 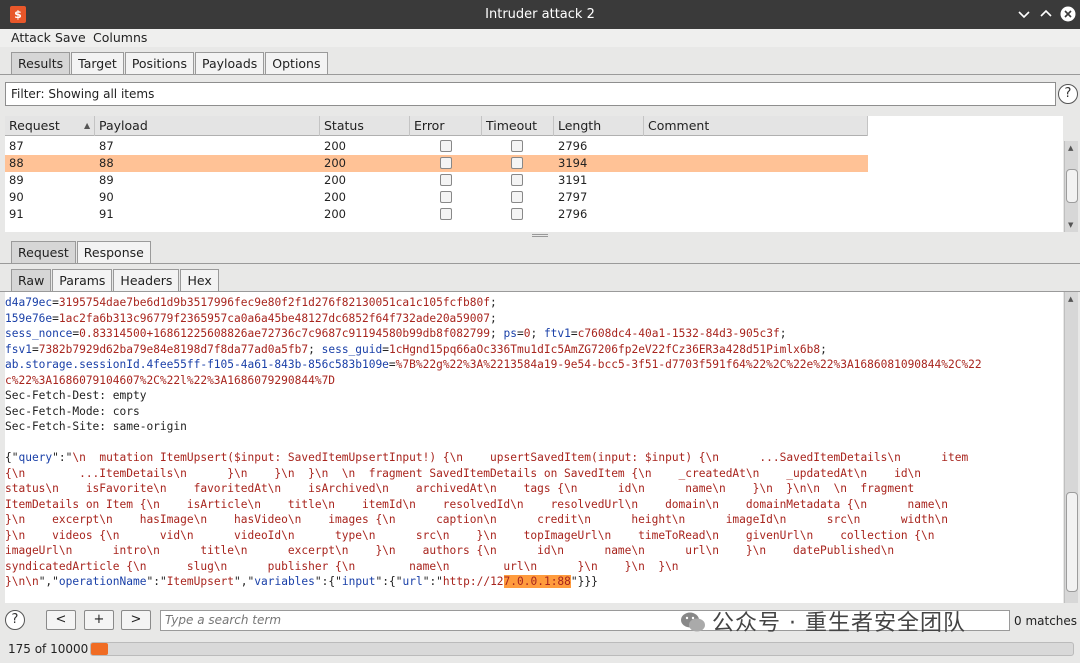 I want to click on cell-request: 91, so click(x=16, y=214).